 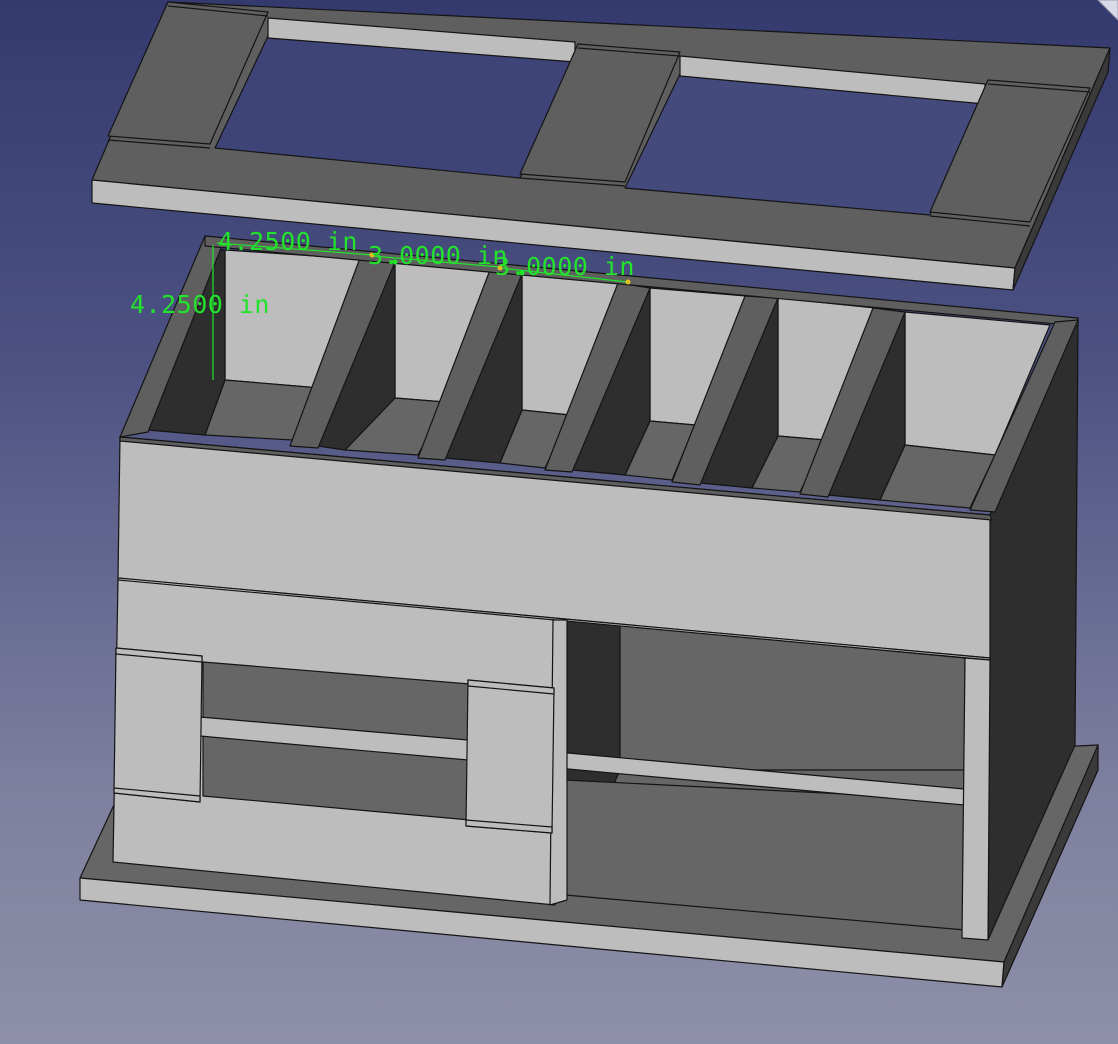 What do you see at coordinates (288, 241) in the screenshot?
I see `dim-width-1-label: 4.2500 in` at bounding box center [288, 241].